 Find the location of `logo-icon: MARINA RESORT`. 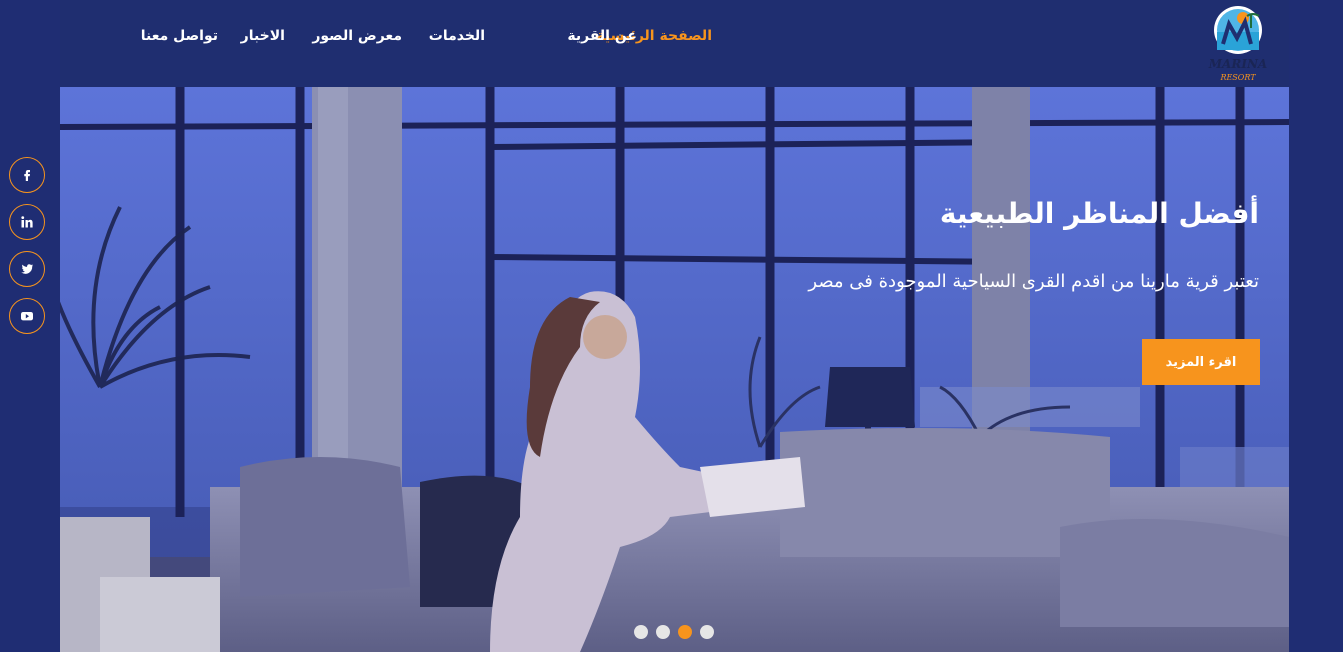

logo-icon: MARINA RESORT is located at coordinates (1237, 44).